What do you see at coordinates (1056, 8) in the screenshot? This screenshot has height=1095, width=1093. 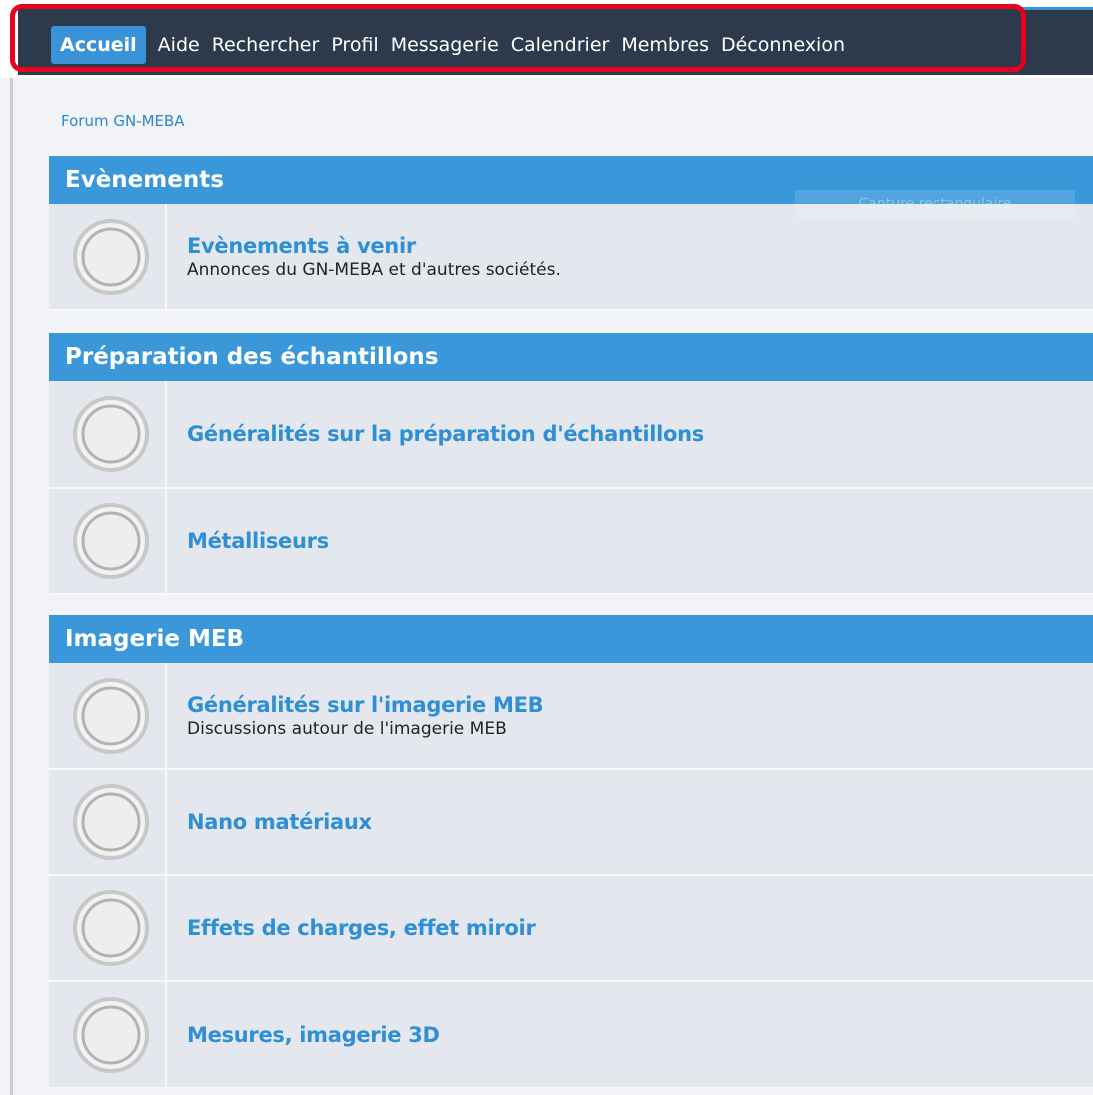 I see `navbar-accent` at bounding box center [1056, 8].